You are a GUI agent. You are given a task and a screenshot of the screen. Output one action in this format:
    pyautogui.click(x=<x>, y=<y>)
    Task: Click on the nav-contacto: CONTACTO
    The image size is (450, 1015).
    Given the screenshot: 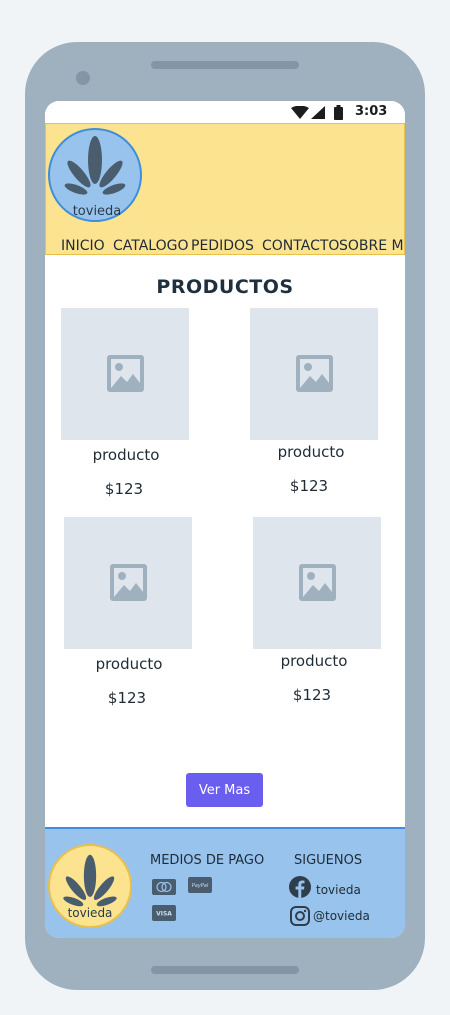 What is the action you would take?
    pyautogui.click(x=300, y=246)
    